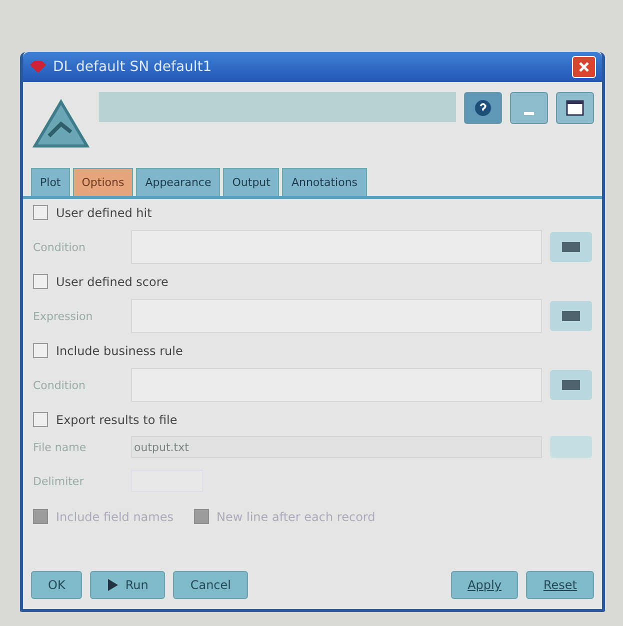 The image size is (623, 626). I want to click on triangle-icon, so click(61, 124).